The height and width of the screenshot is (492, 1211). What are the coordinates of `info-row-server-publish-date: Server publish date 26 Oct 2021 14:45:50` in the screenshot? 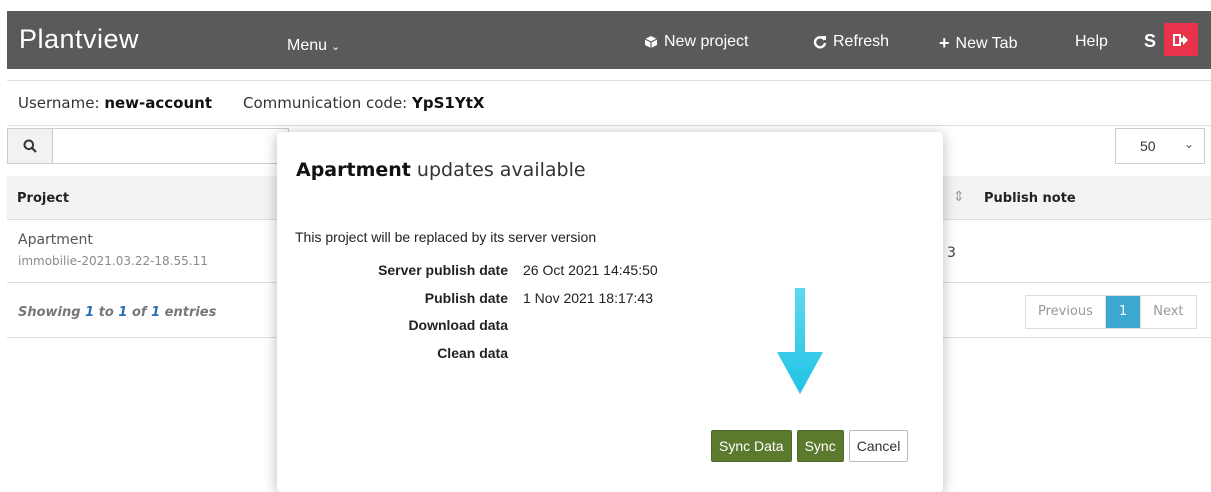 It's located at (597, 272).